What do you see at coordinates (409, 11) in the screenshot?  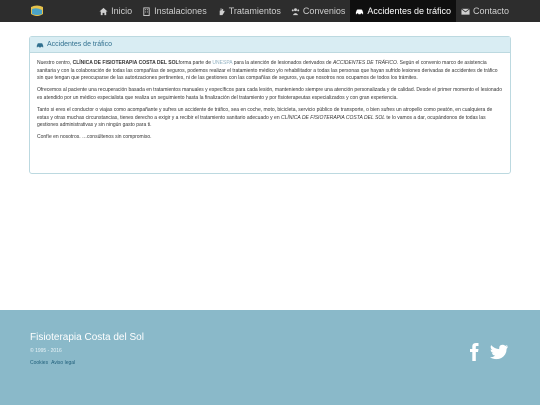 I see `nav-item-label: Accidentes de tráfico` at bounding box center [409, 11].